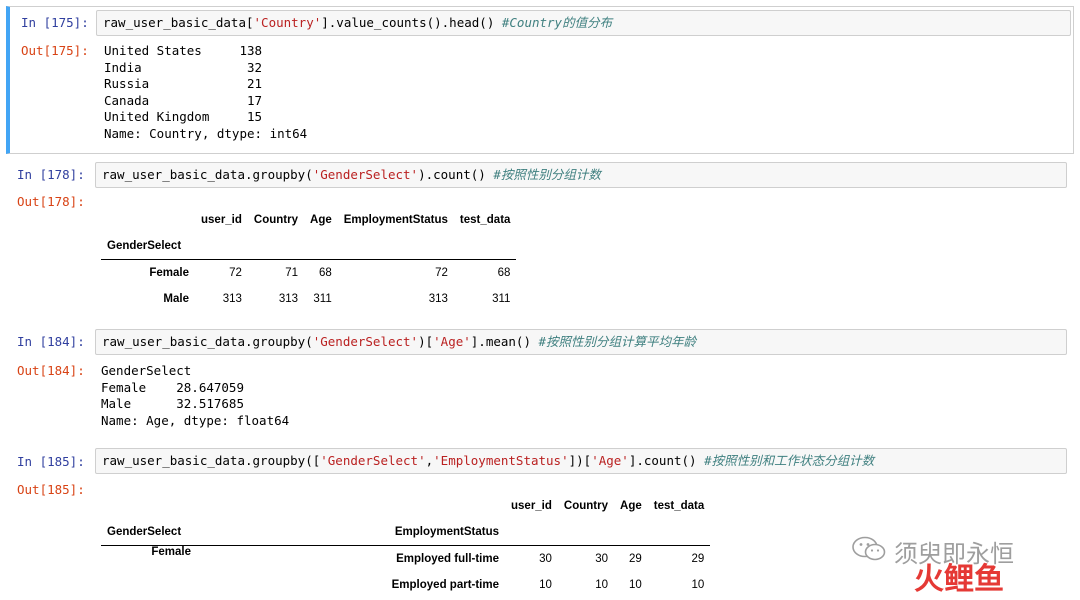 The image size is (1080, 600). Describe the element at coordinates (426, 341) in the screenshot. I see `code-text: )[` at that location.